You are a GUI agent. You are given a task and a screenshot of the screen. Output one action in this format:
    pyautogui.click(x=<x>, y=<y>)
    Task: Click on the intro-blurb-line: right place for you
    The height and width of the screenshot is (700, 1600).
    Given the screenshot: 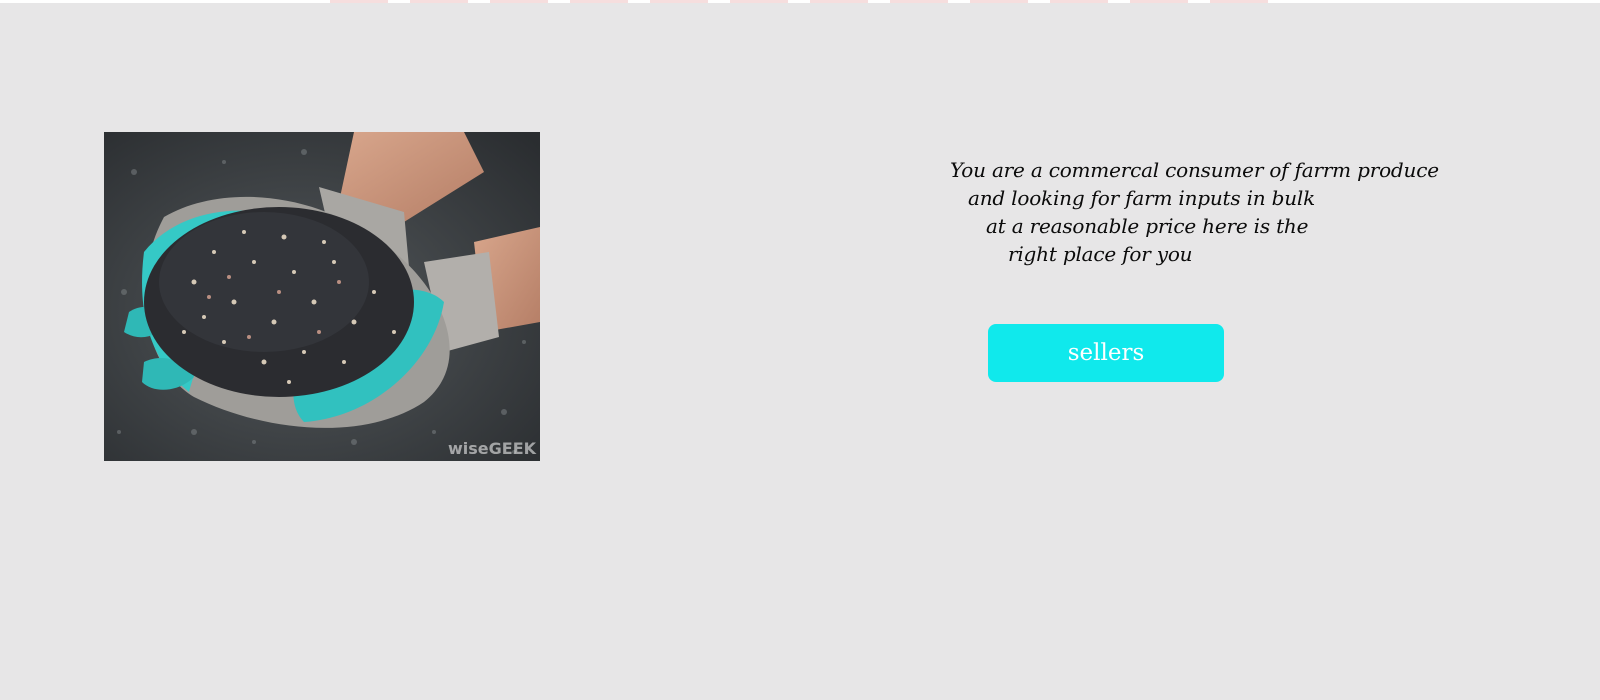 What is the action you would take?
    pyautogui.click(x=1100, y=254)
    